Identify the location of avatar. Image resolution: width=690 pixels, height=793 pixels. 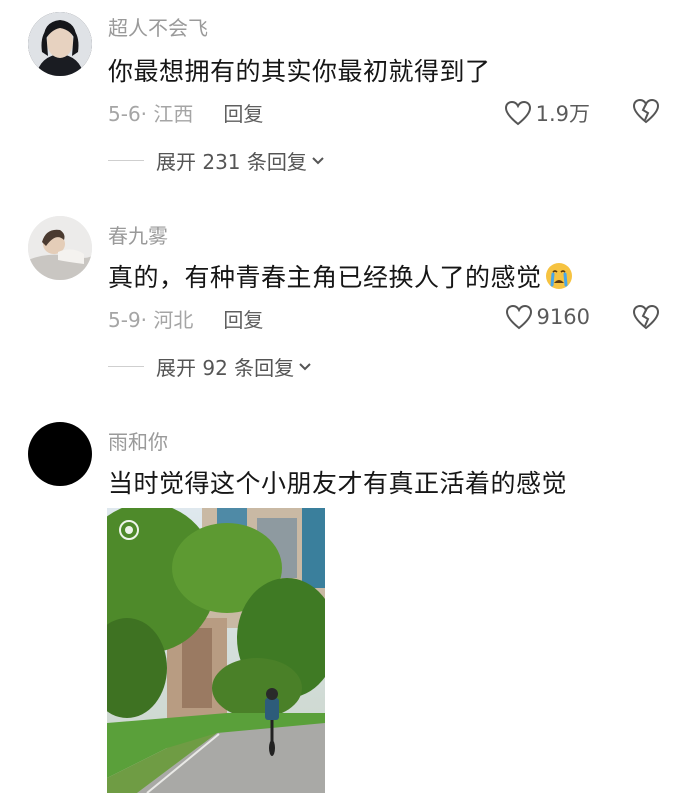
(60, 454).